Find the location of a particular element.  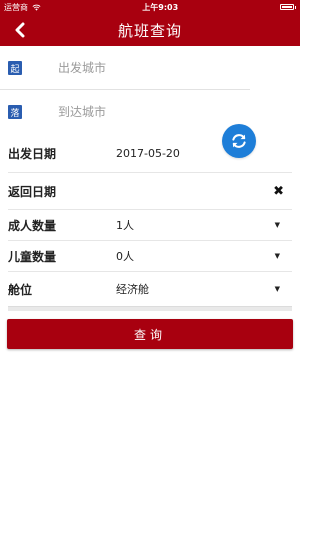

status-bar: 运营商 上午9:03 is located at coordinates (150, 7).